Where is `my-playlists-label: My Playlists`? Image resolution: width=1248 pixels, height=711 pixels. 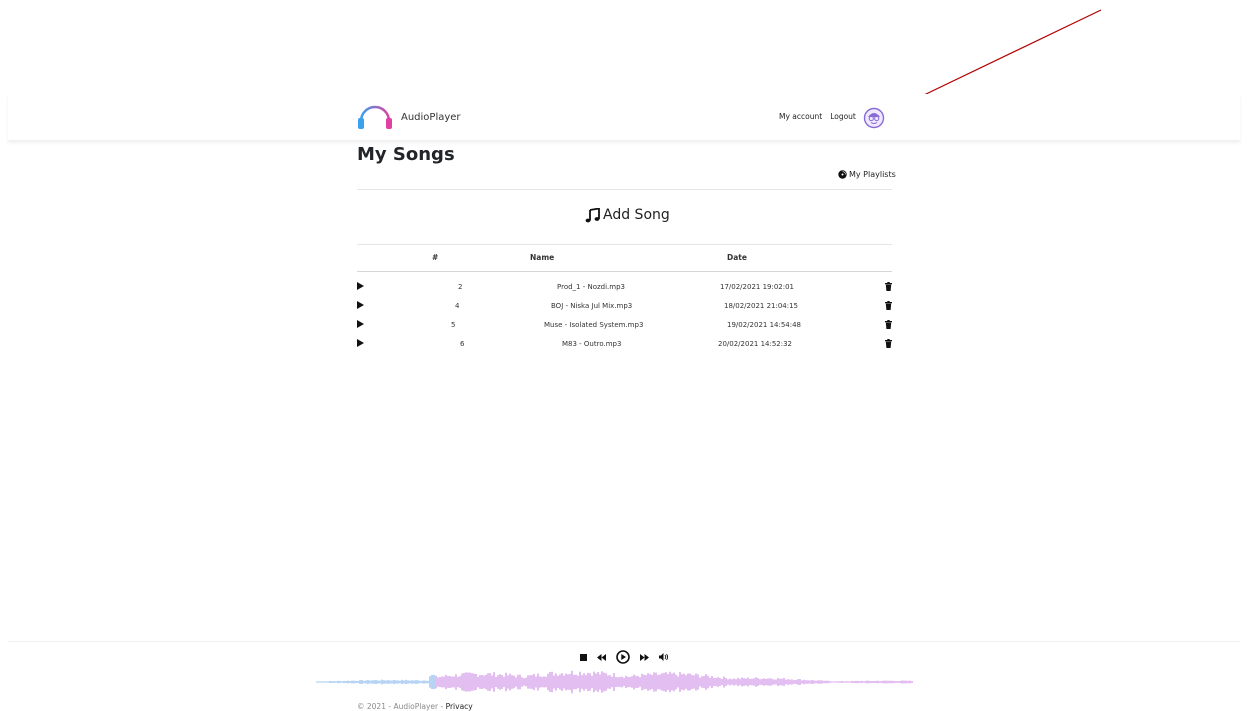
my-playlists-label: My Playlists is located at coordinates (872, 174).